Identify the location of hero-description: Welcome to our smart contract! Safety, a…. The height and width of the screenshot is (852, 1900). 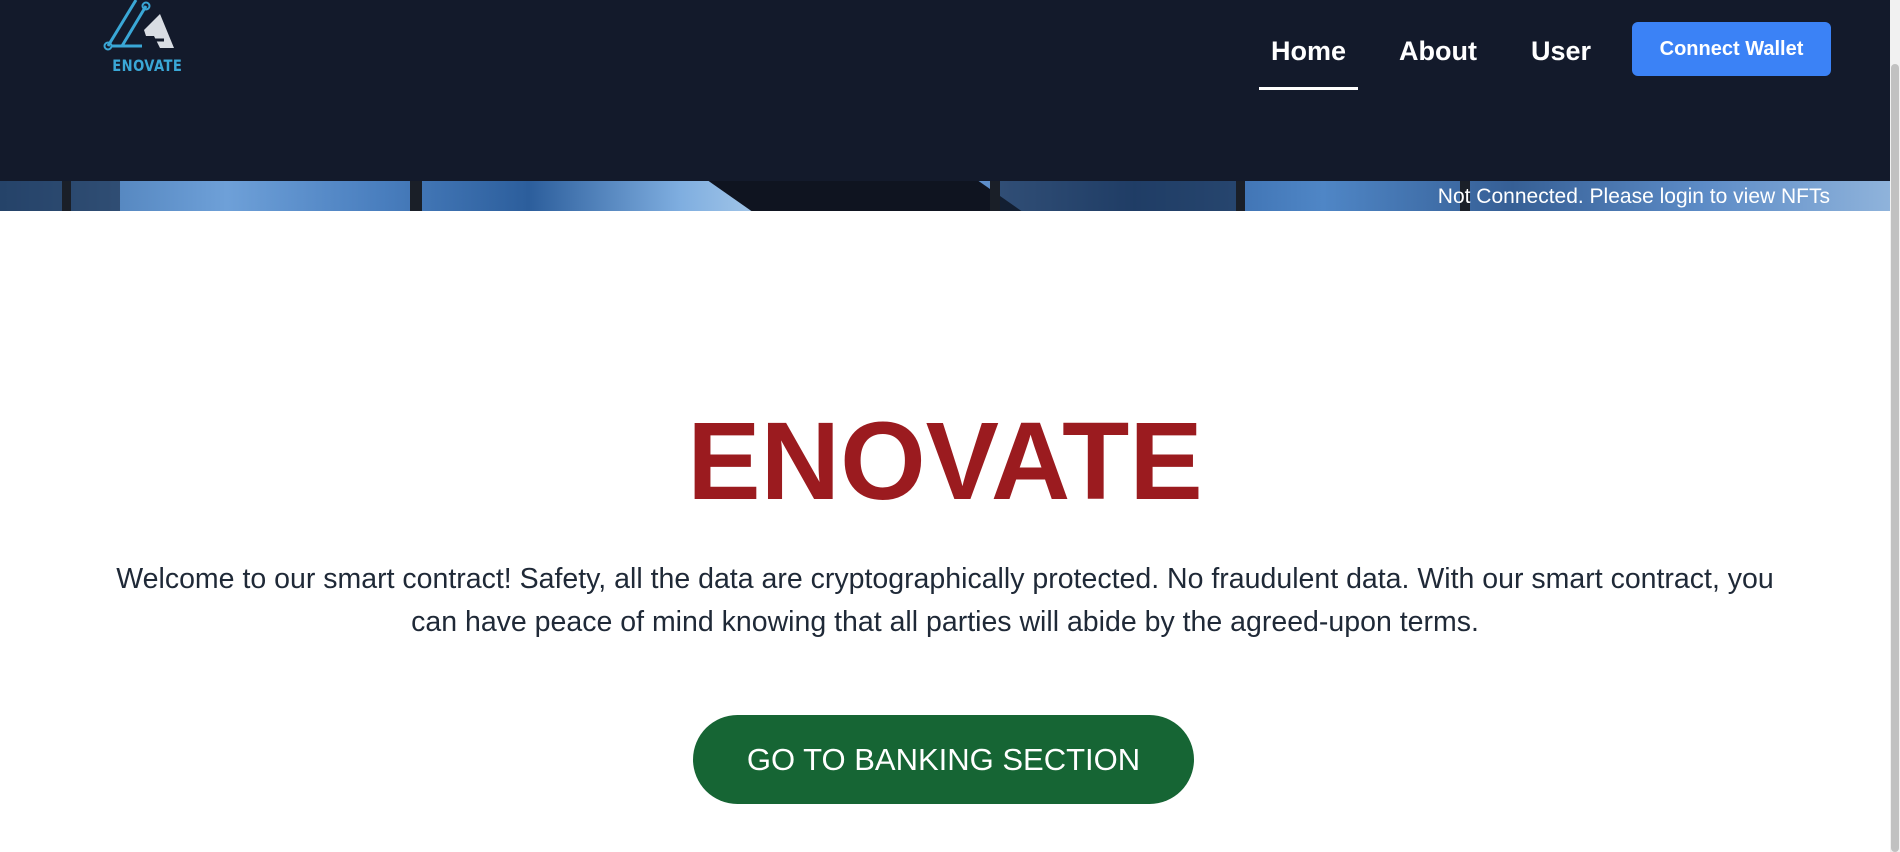
(945, 600).